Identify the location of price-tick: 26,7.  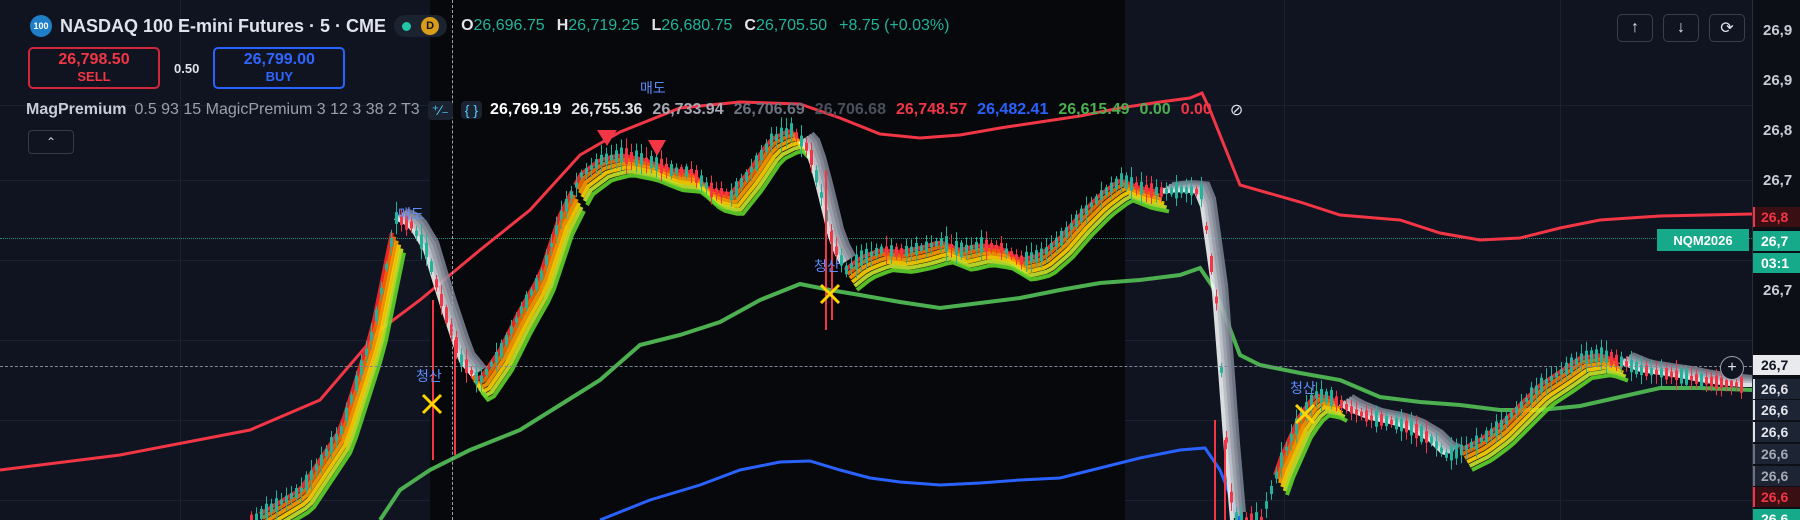
(1778, 180).